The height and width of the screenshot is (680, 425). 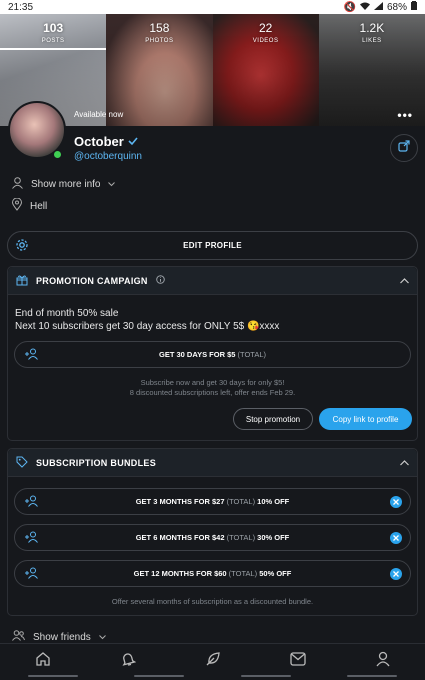 I want to click on profile-icon, so click(x=383, y=659).